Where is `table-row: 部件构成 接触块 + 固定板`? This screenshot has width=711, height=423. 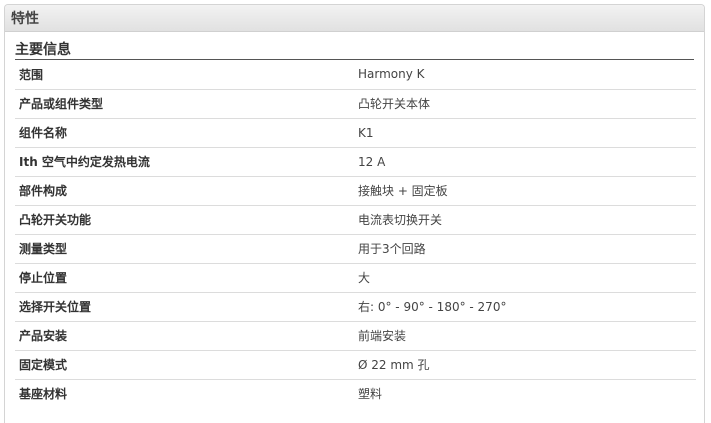
table-row: 部件构成 接触块 + 固定板 is located at coordinates (355, 191).